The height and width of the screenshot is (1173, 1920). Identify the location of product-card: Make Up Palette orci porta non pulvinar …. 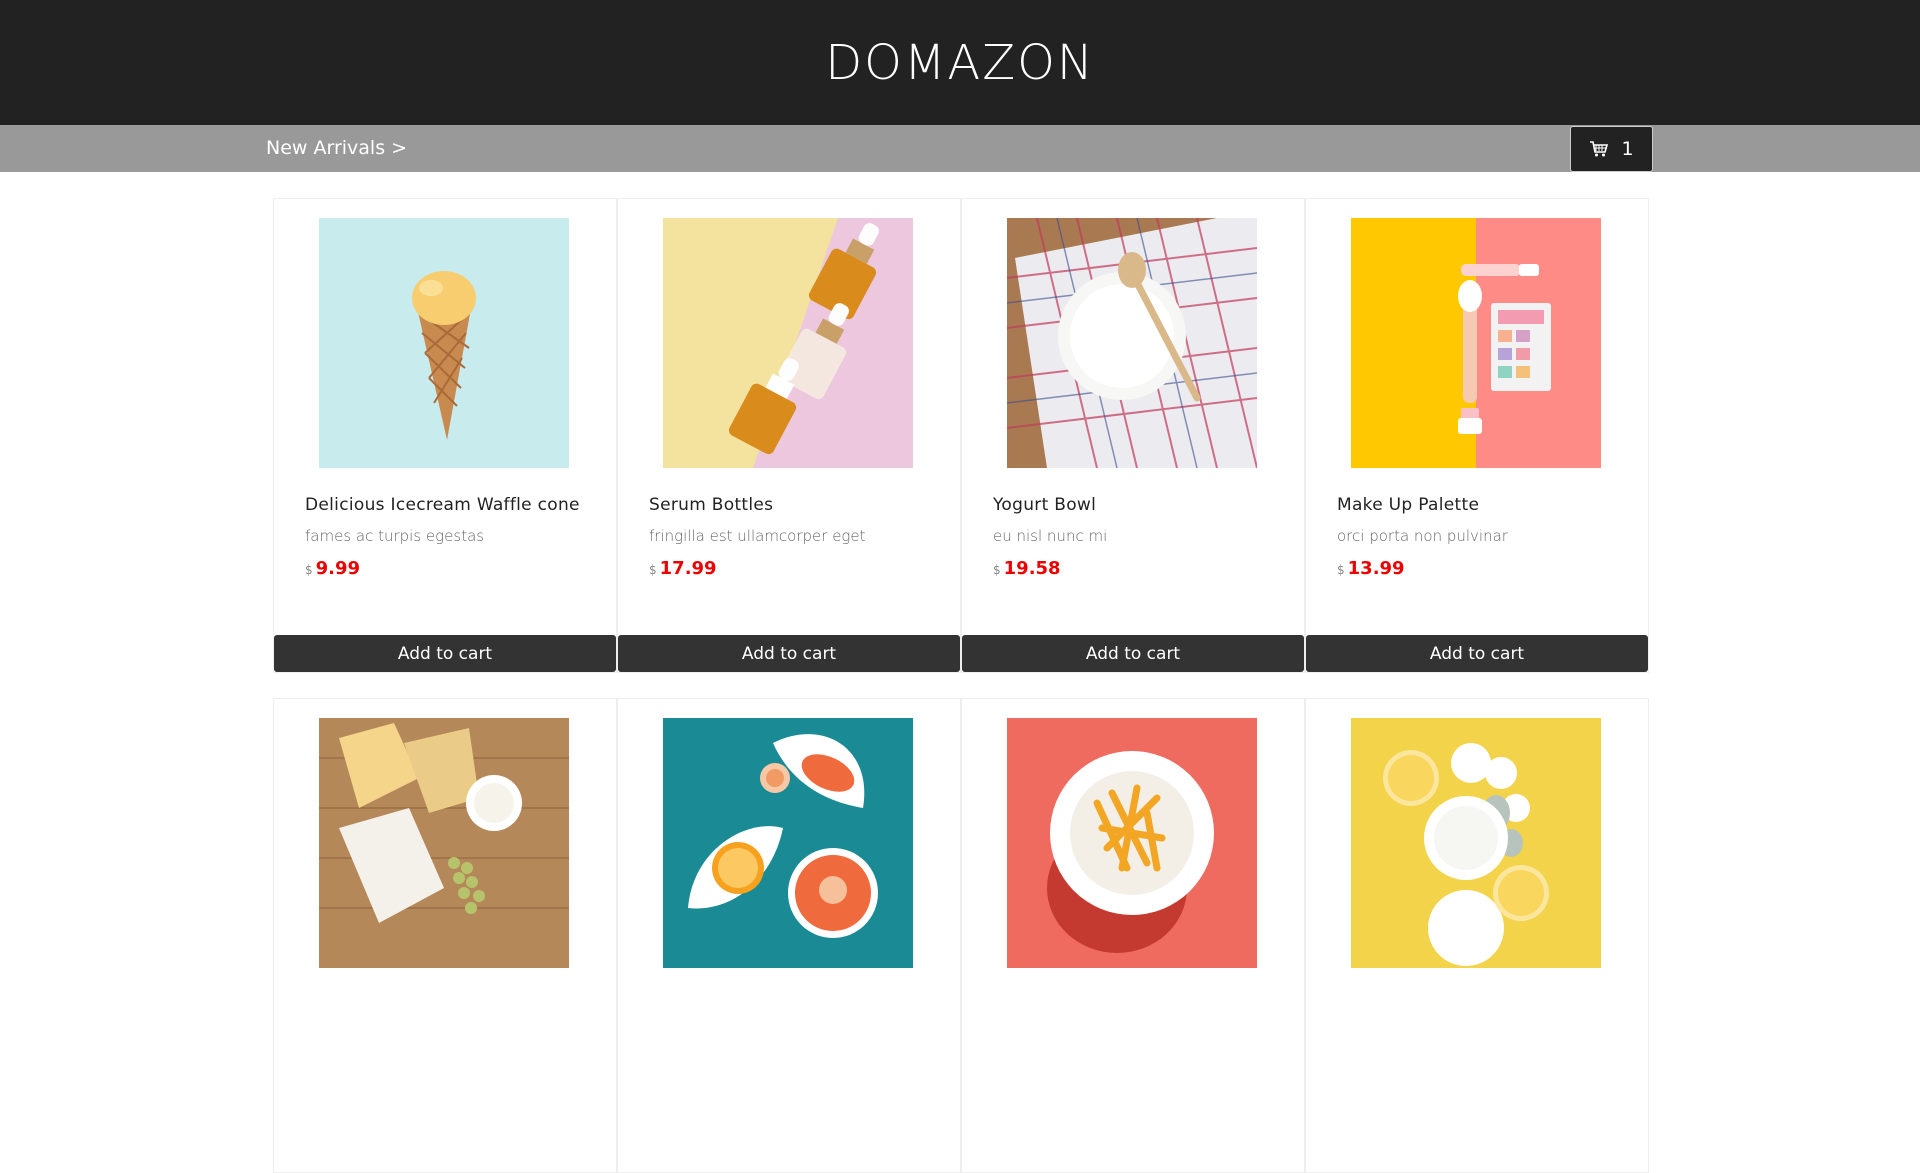
(1477, 435).